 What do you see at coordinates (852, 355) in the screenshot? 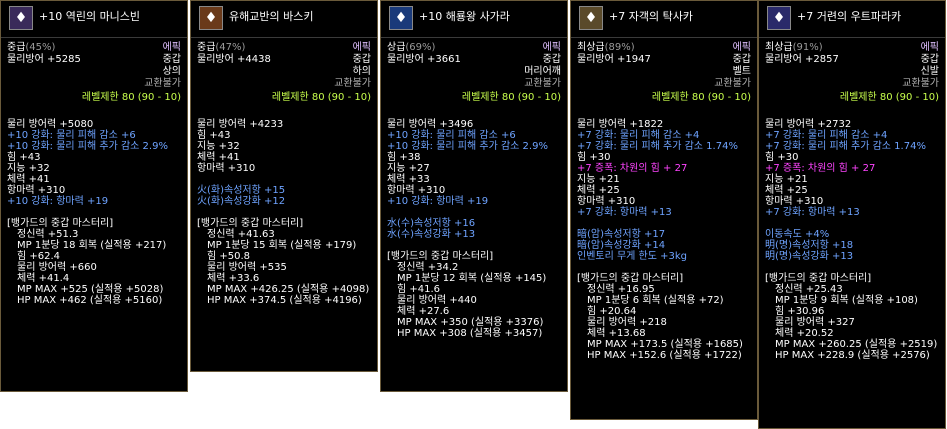
I see `mastery-line: HP MAX +228.9 (실적용 +2576)` at bounding box center [852, 355].